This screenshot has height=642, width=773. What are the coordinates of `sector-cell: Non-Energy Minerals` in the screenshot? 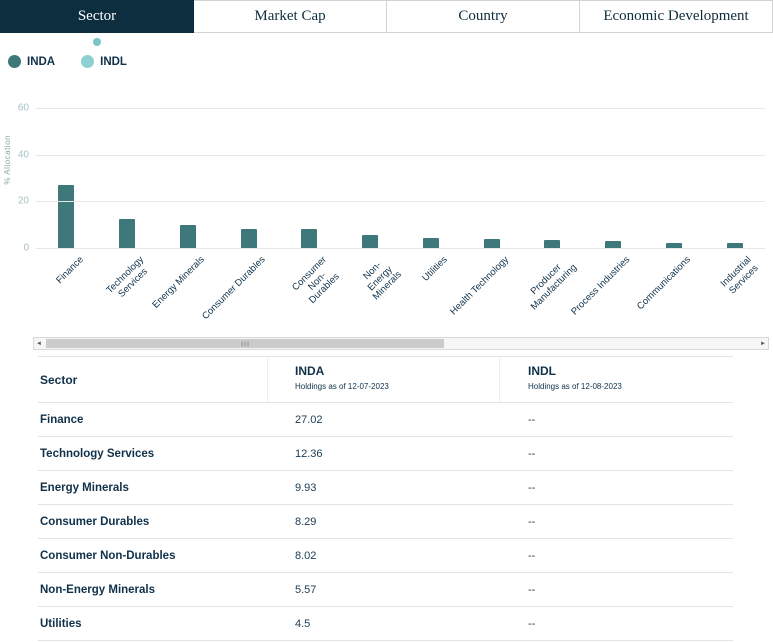 It's located at (98, 589).